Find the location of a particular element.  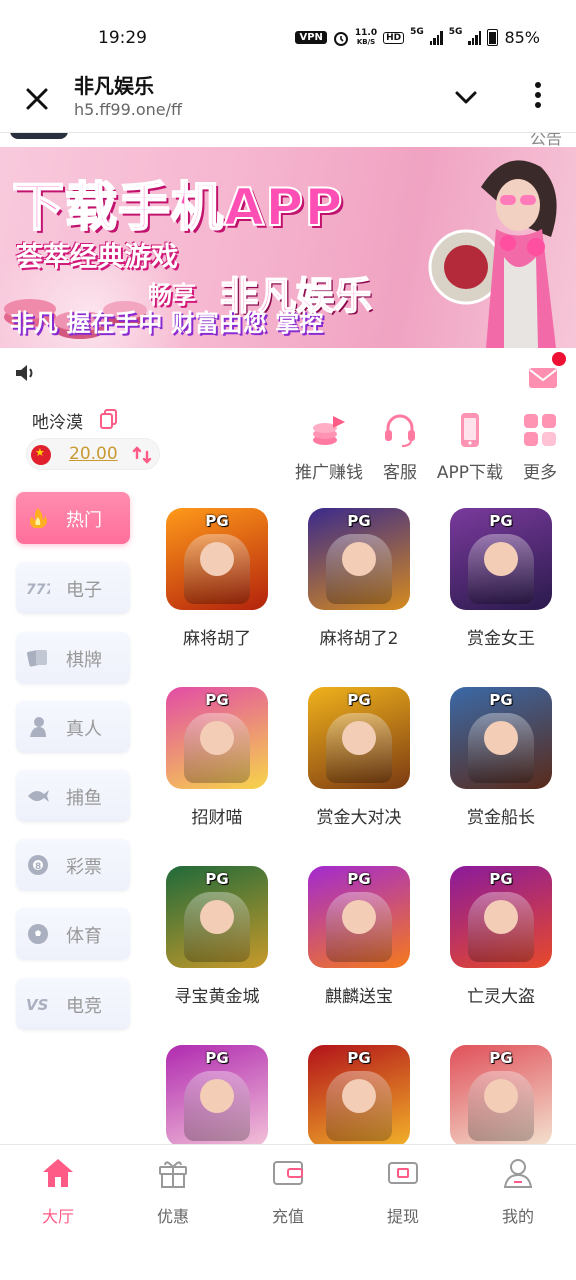

game-tile: PG 招财喵 is located at coordinates (217, 757).